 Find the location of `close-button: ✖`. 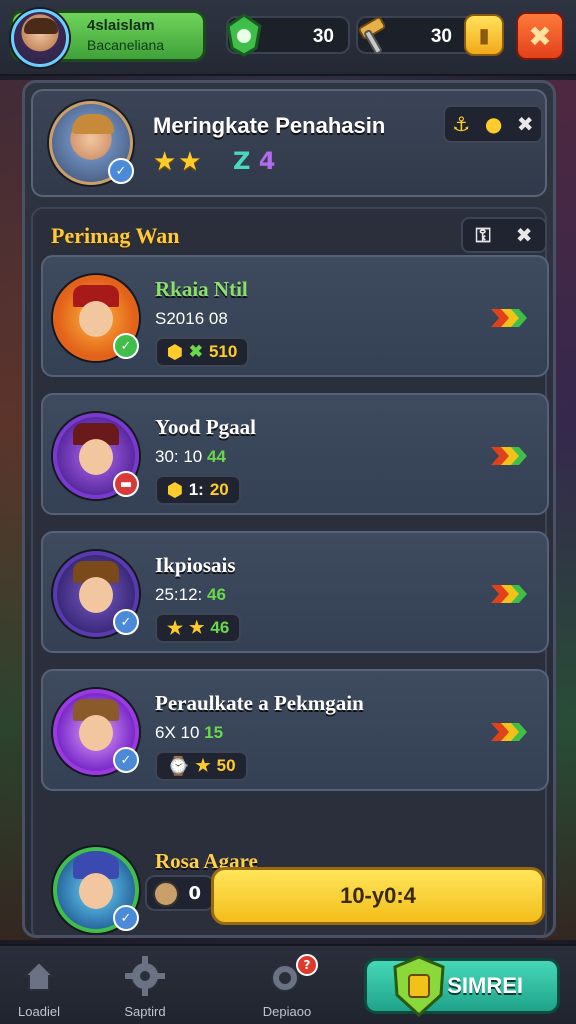

close-button: ✖ is located at coordinates (540, 36).